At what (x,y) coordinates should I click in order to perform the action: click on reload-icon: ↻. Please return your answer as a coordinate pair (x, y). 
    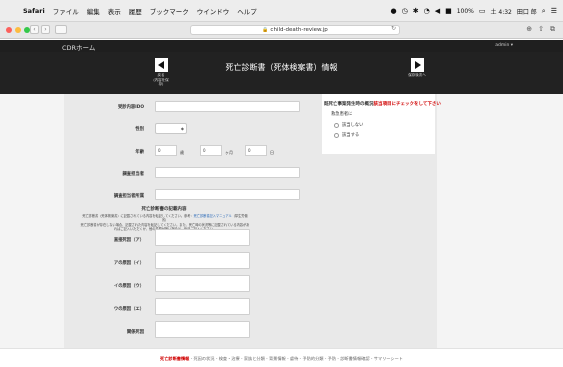
    Looking at the image, I should click on (393, 28).